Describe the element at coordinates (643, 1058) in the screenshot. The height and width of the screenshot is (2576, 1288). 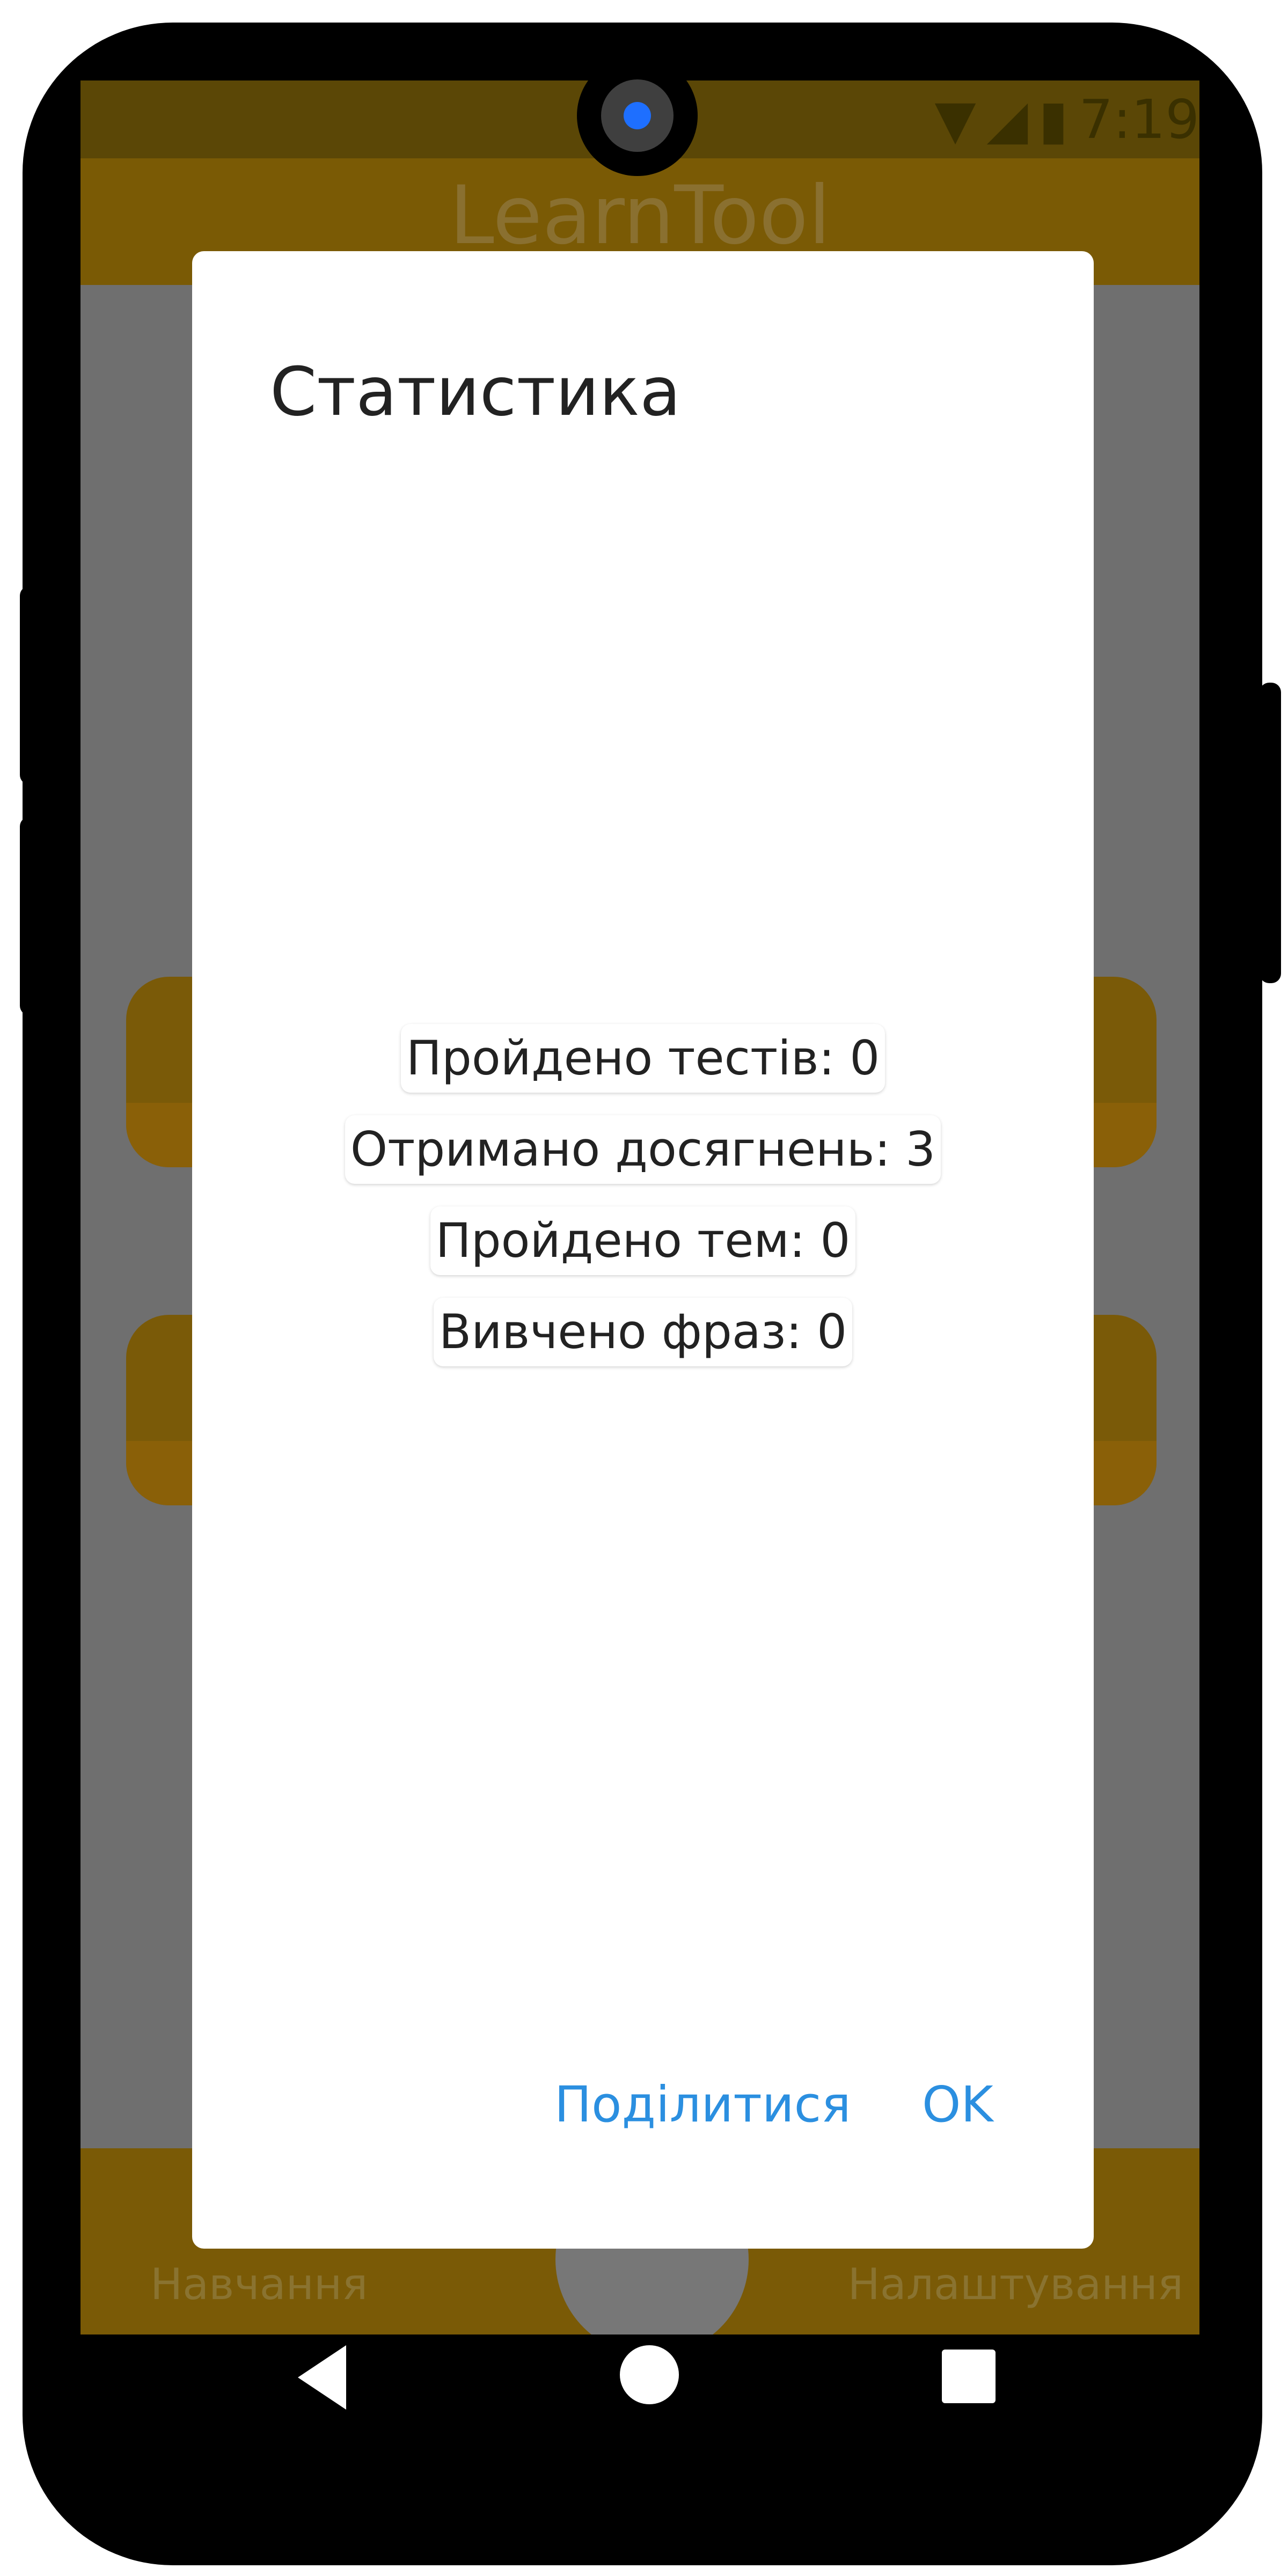
I see `stat-tests-passed: Пройдено тестів: 0` at that location.